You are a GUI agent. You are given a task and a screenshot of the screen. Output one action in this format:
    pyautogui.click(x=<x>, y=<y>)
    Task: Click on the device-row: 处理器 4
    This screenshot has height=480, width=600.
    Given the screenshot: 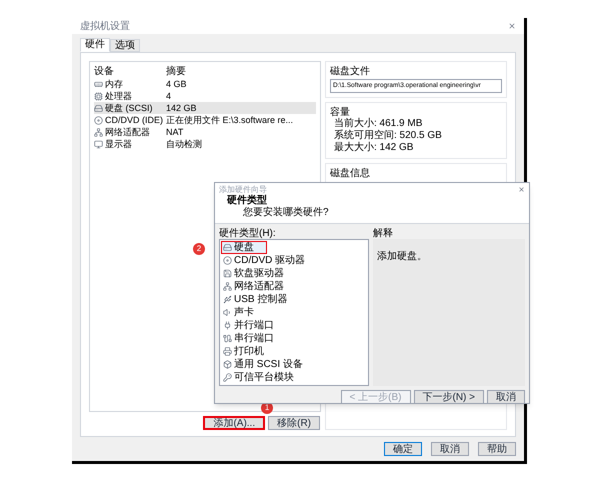 What is the action you would take?
    pyautogui.click(x=205, y=96)
    